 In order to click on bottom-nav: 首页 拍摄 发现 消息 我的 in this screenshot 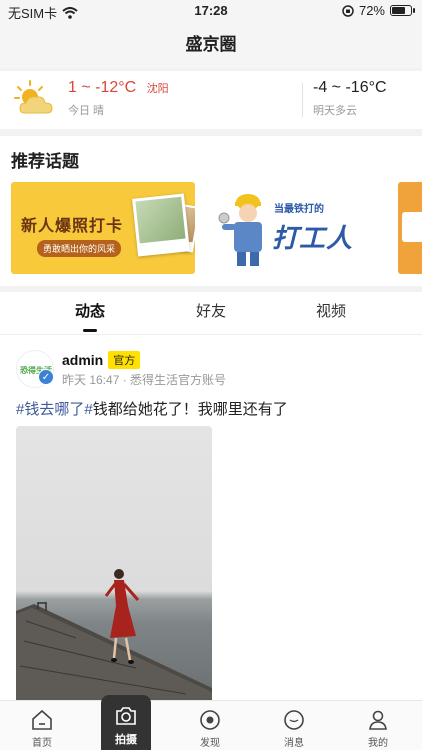, I will do `click(211, 722)`.